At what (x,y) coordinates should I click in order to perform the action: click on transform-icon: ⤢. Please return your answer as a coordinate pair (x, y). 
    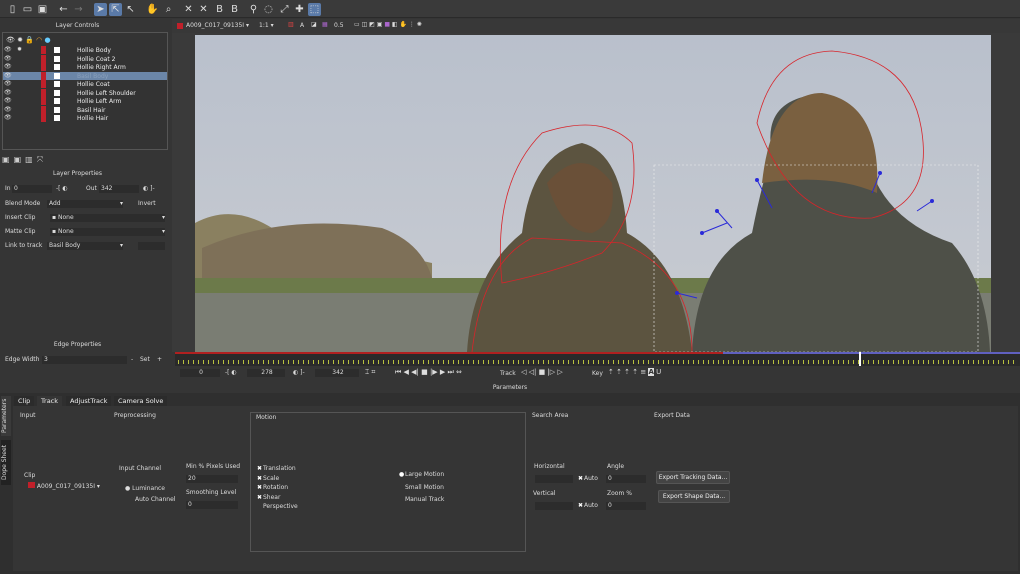
    Looking at the image, I should click on (284, 9).